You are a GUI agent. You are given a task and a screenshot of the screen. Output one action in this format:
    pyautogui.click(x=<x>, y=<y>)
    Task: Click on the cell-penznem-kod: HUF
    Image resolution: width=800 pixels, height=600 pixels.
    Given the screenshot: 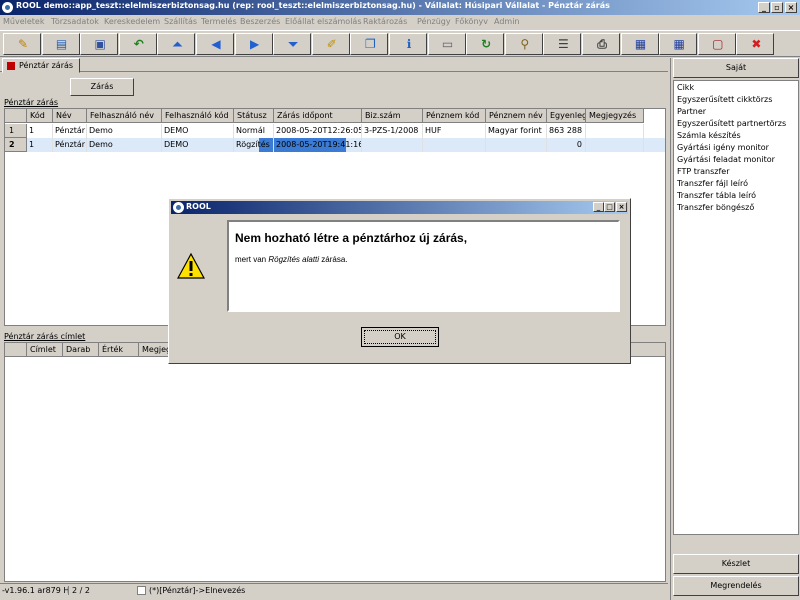 What is the action you would take?
    pyautogui.click(x=454, y=131)
    